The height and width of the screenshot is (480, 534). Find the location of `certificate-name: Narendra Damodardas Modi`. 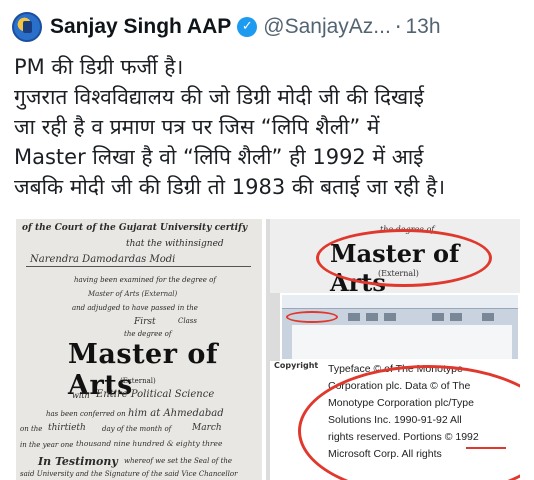

certificate-name: Narendra Damodardas Modi is located at coordinates (103, 259).